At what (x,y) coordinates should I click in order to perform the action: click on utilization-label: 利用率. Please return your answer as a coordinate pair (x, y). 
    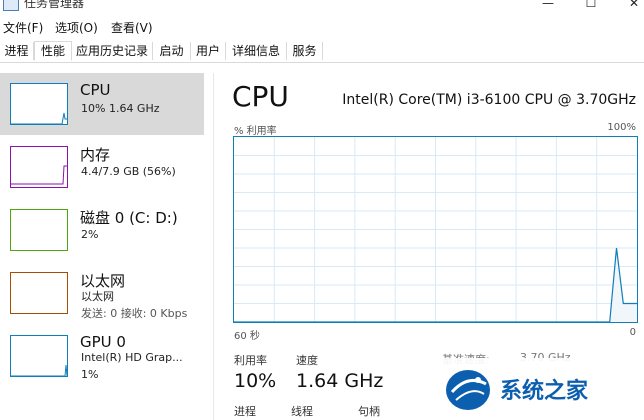
    Looking at the image, I should click on (250, 360).